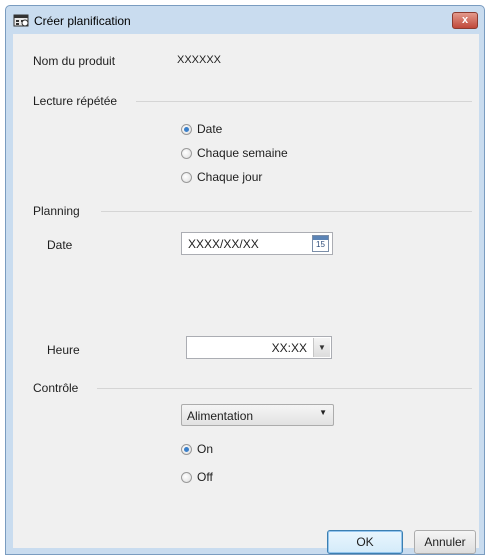  I want to click on calendar-day: 15, so click(320, 244).